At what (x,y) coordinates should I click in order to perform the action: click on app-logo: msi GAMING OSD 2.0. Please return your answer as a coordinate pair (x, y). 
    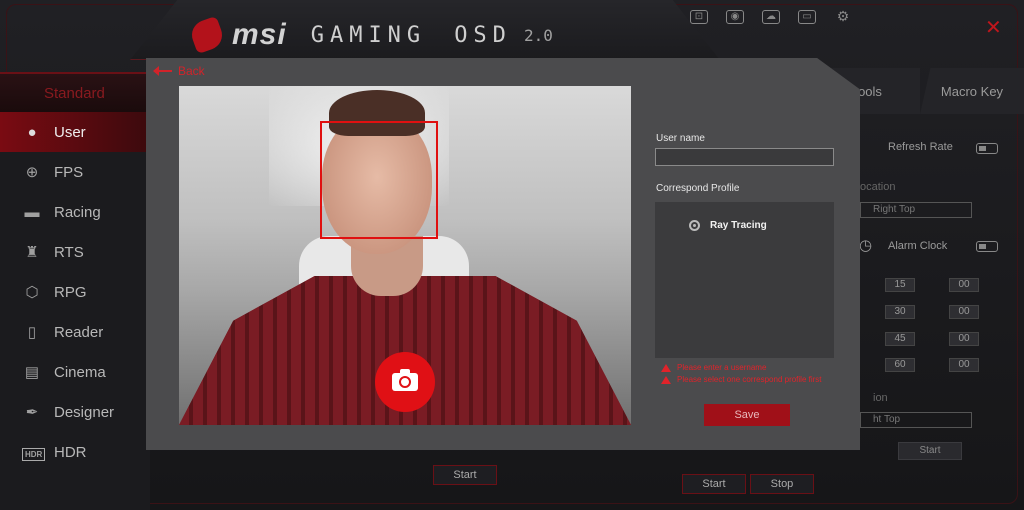
    Looking at the image, I should click on (370, 35).